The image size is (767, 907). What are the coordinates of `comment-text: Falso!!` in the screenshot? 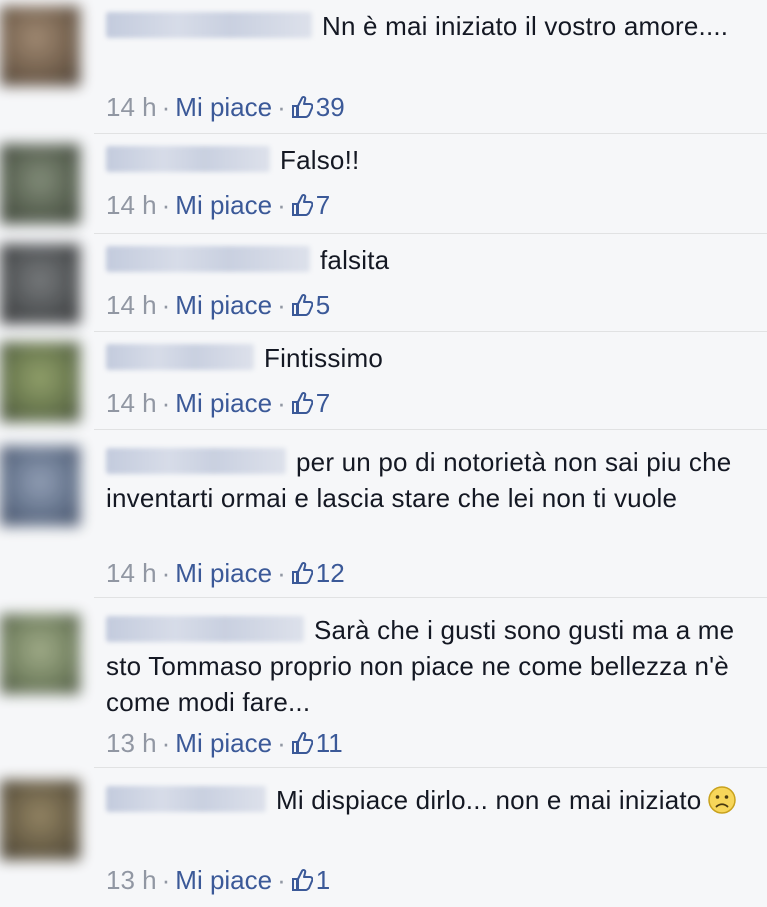 It's located at (320, 160).